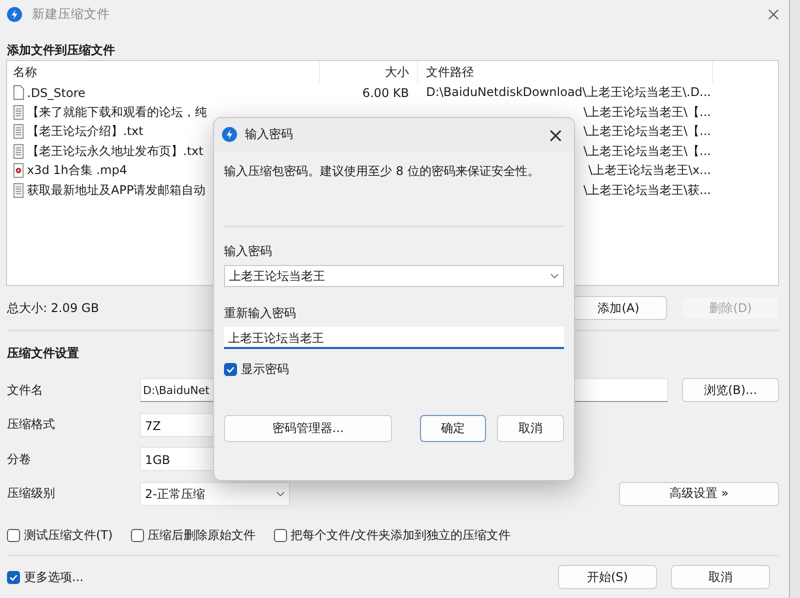  I want to click on file-size: 6.00 KB, so click(385, 93).